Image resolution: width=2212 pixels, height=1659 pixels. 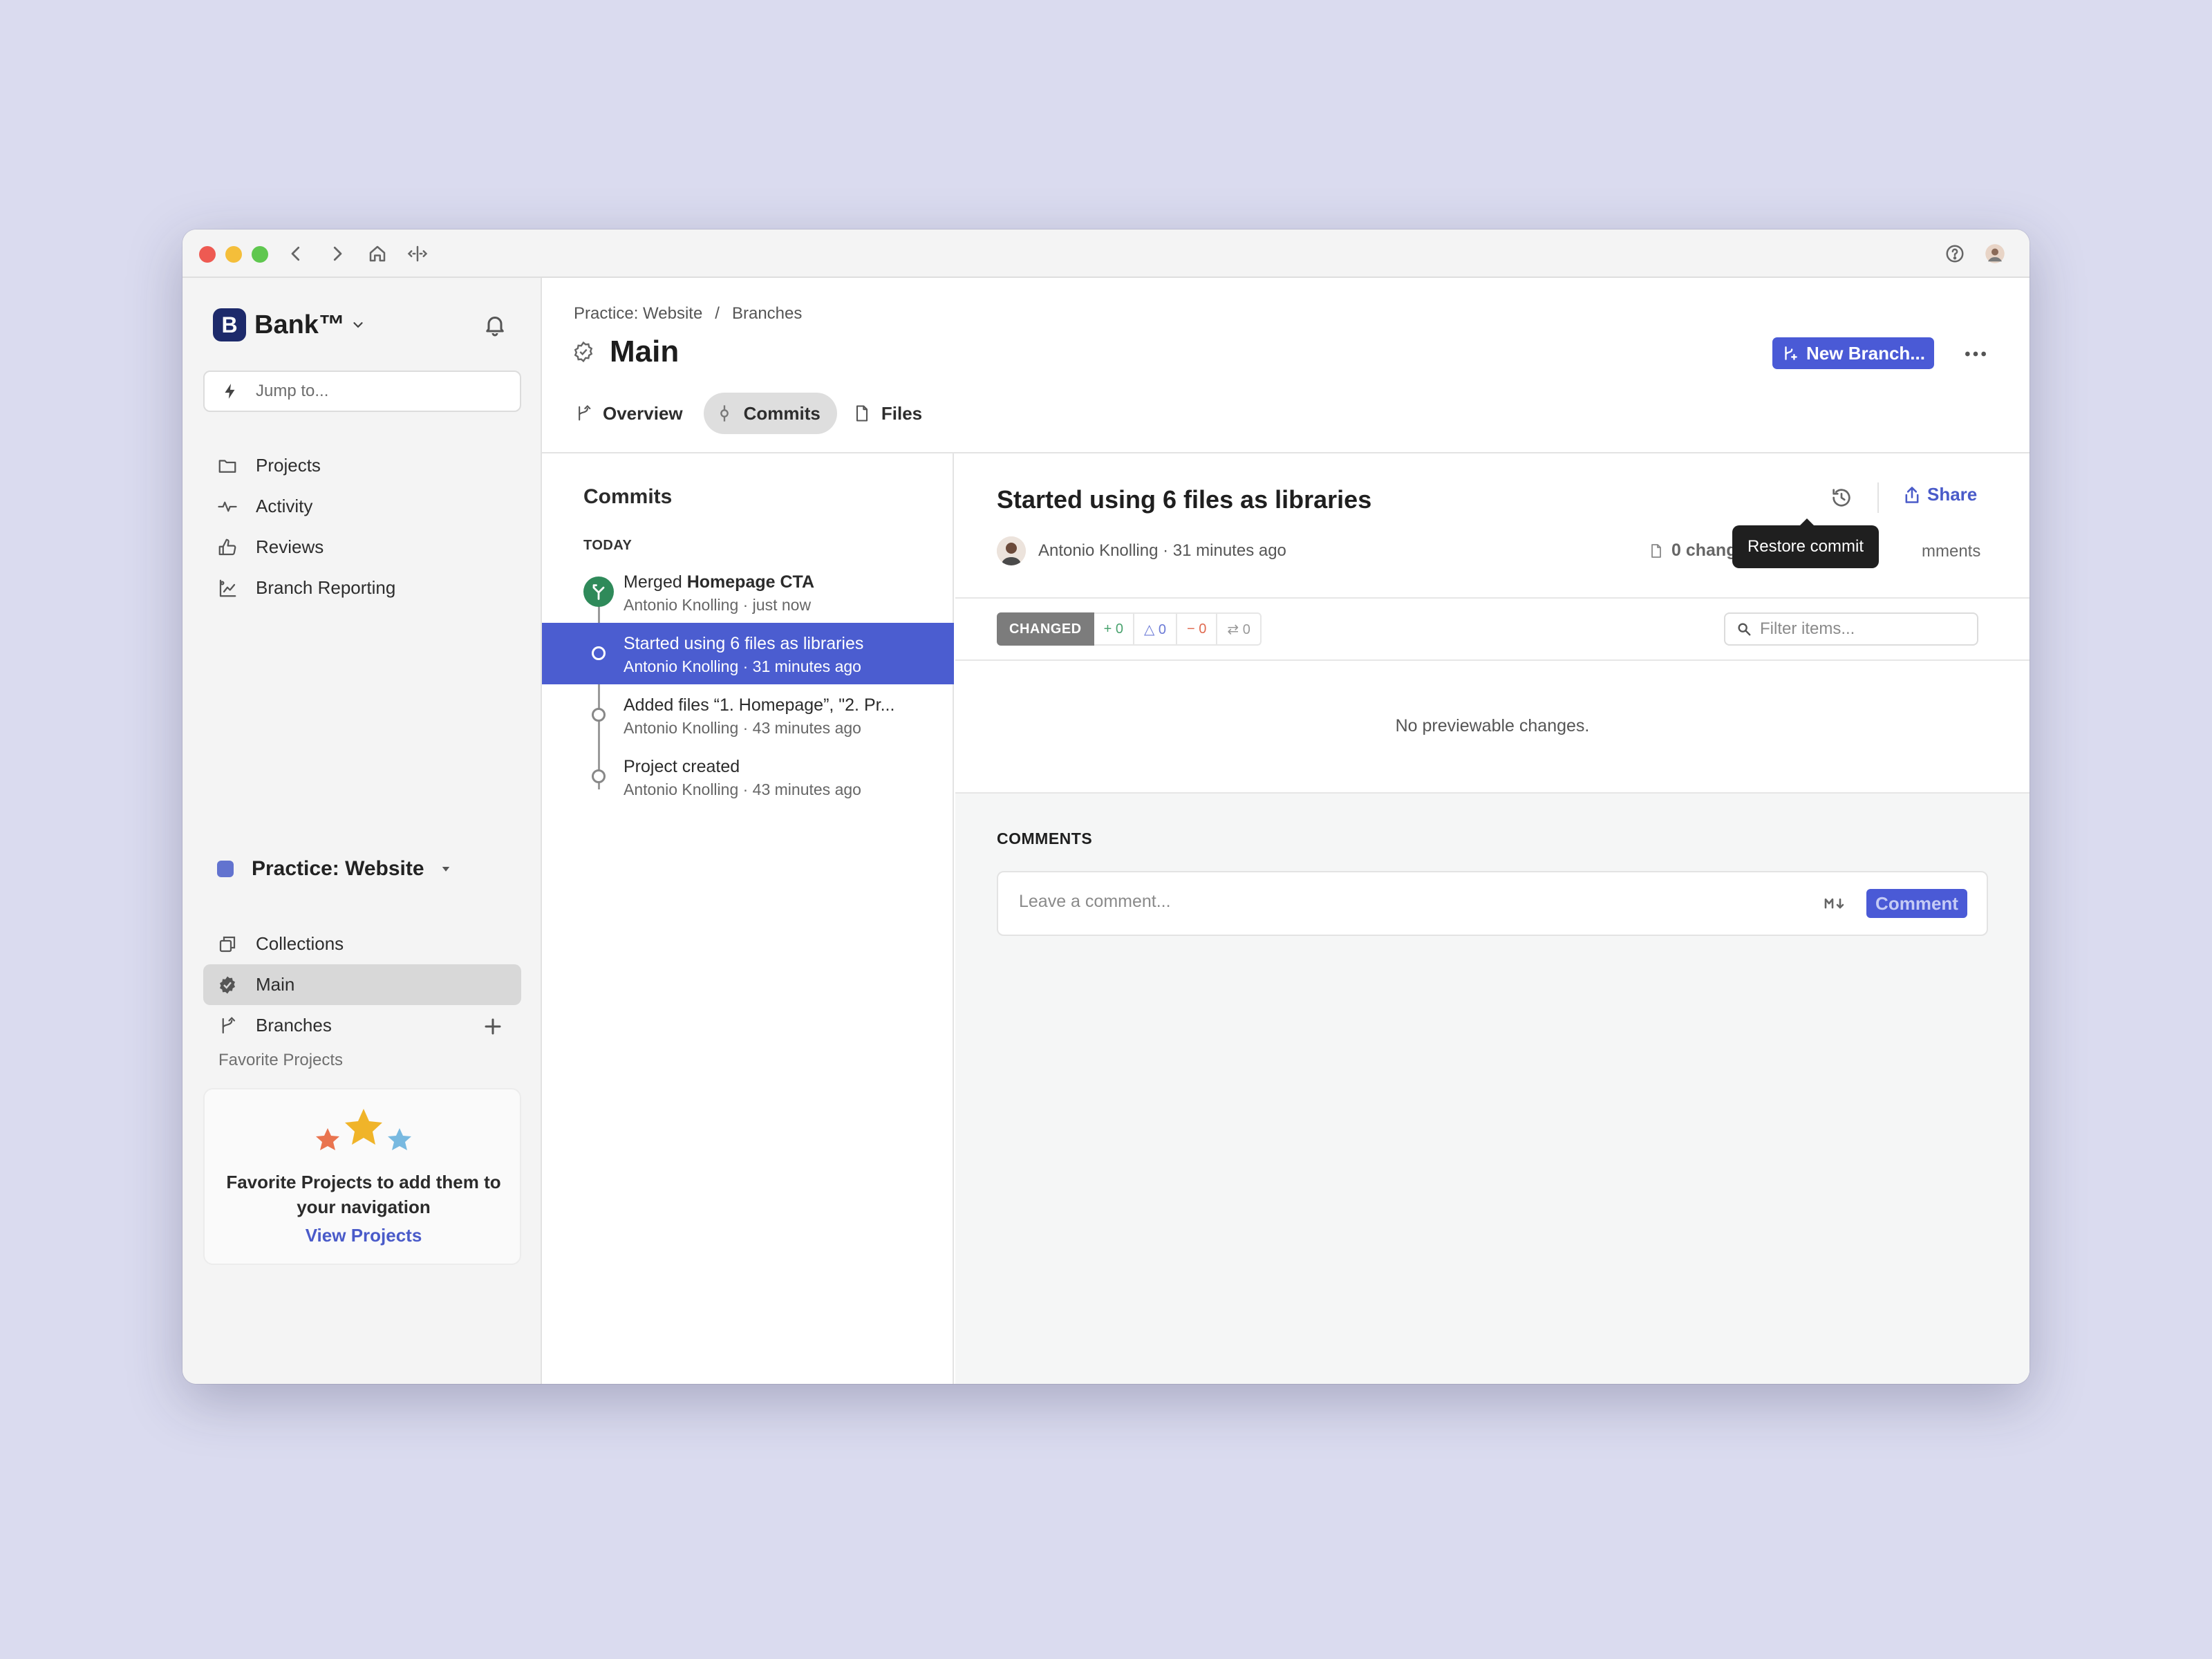 What do you see at coordinates (228, 944) in the screenshot?
I see `collections-icon` at bounding box center [228, 944].